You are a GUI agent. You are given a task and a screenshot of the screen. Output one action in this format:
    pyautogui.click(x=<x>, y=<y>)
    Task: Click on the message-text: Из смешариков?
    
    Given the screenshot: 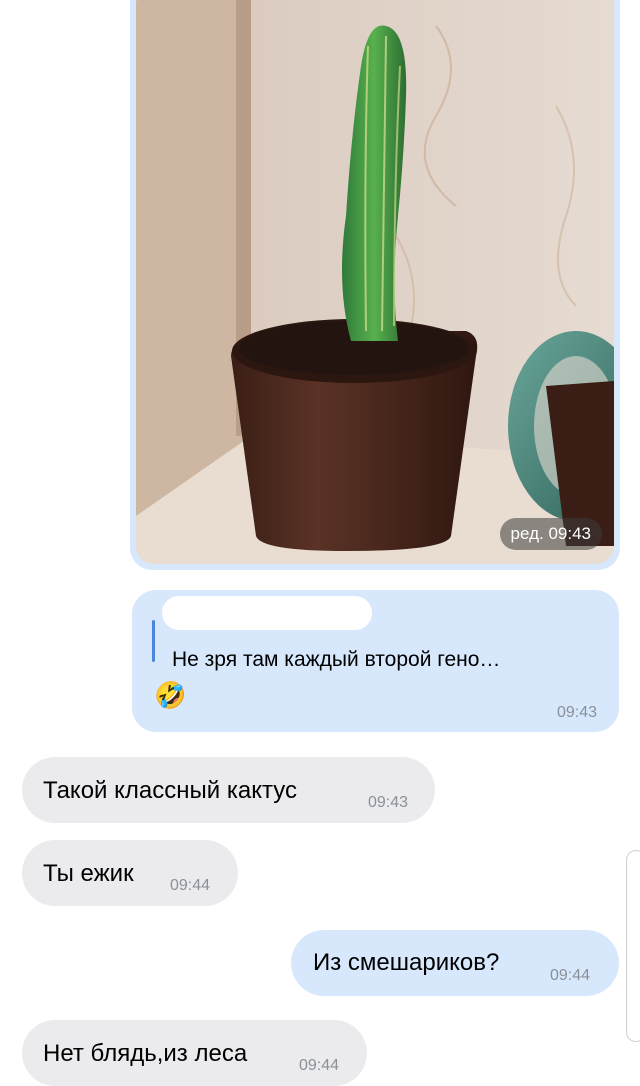 What is the action you would take?
    pyautogui.click(x=406, y=962)
    